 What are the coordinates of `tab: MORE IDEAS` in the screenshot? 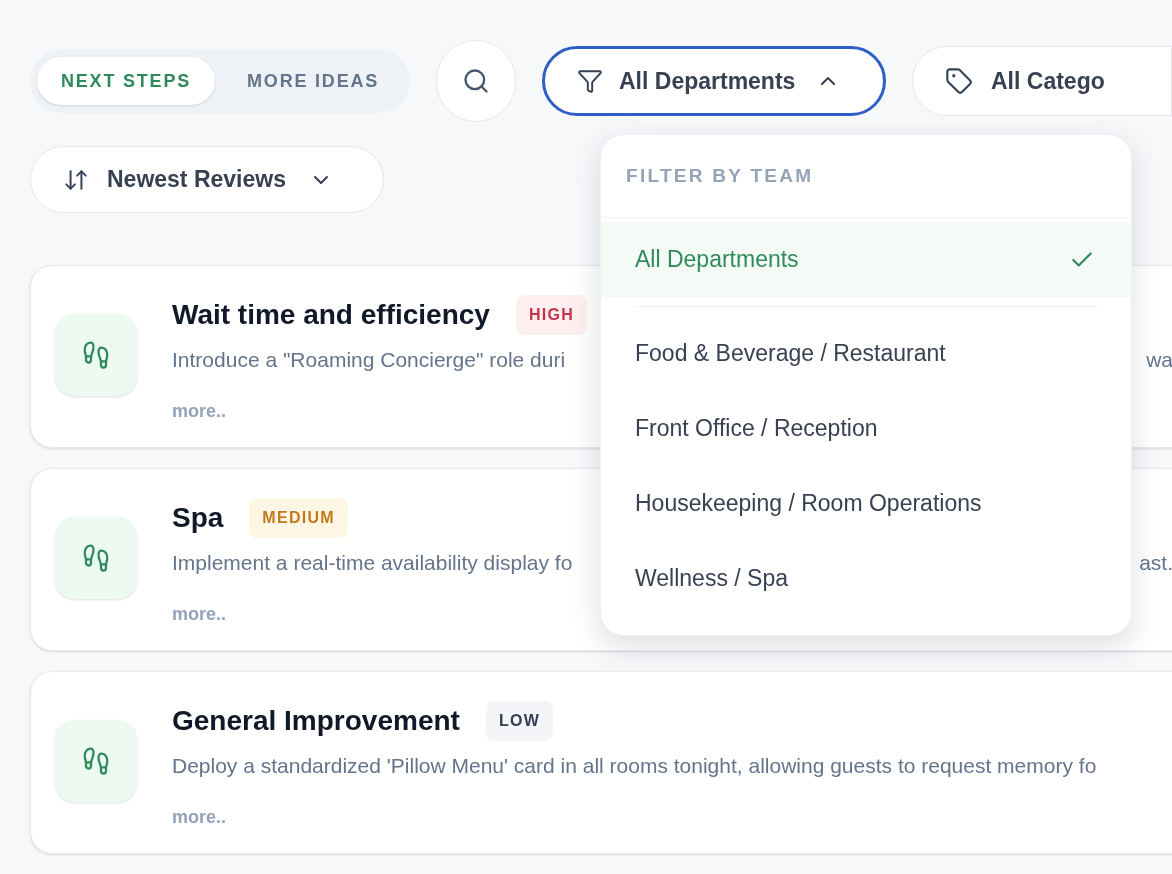 It's located at (313, 81).